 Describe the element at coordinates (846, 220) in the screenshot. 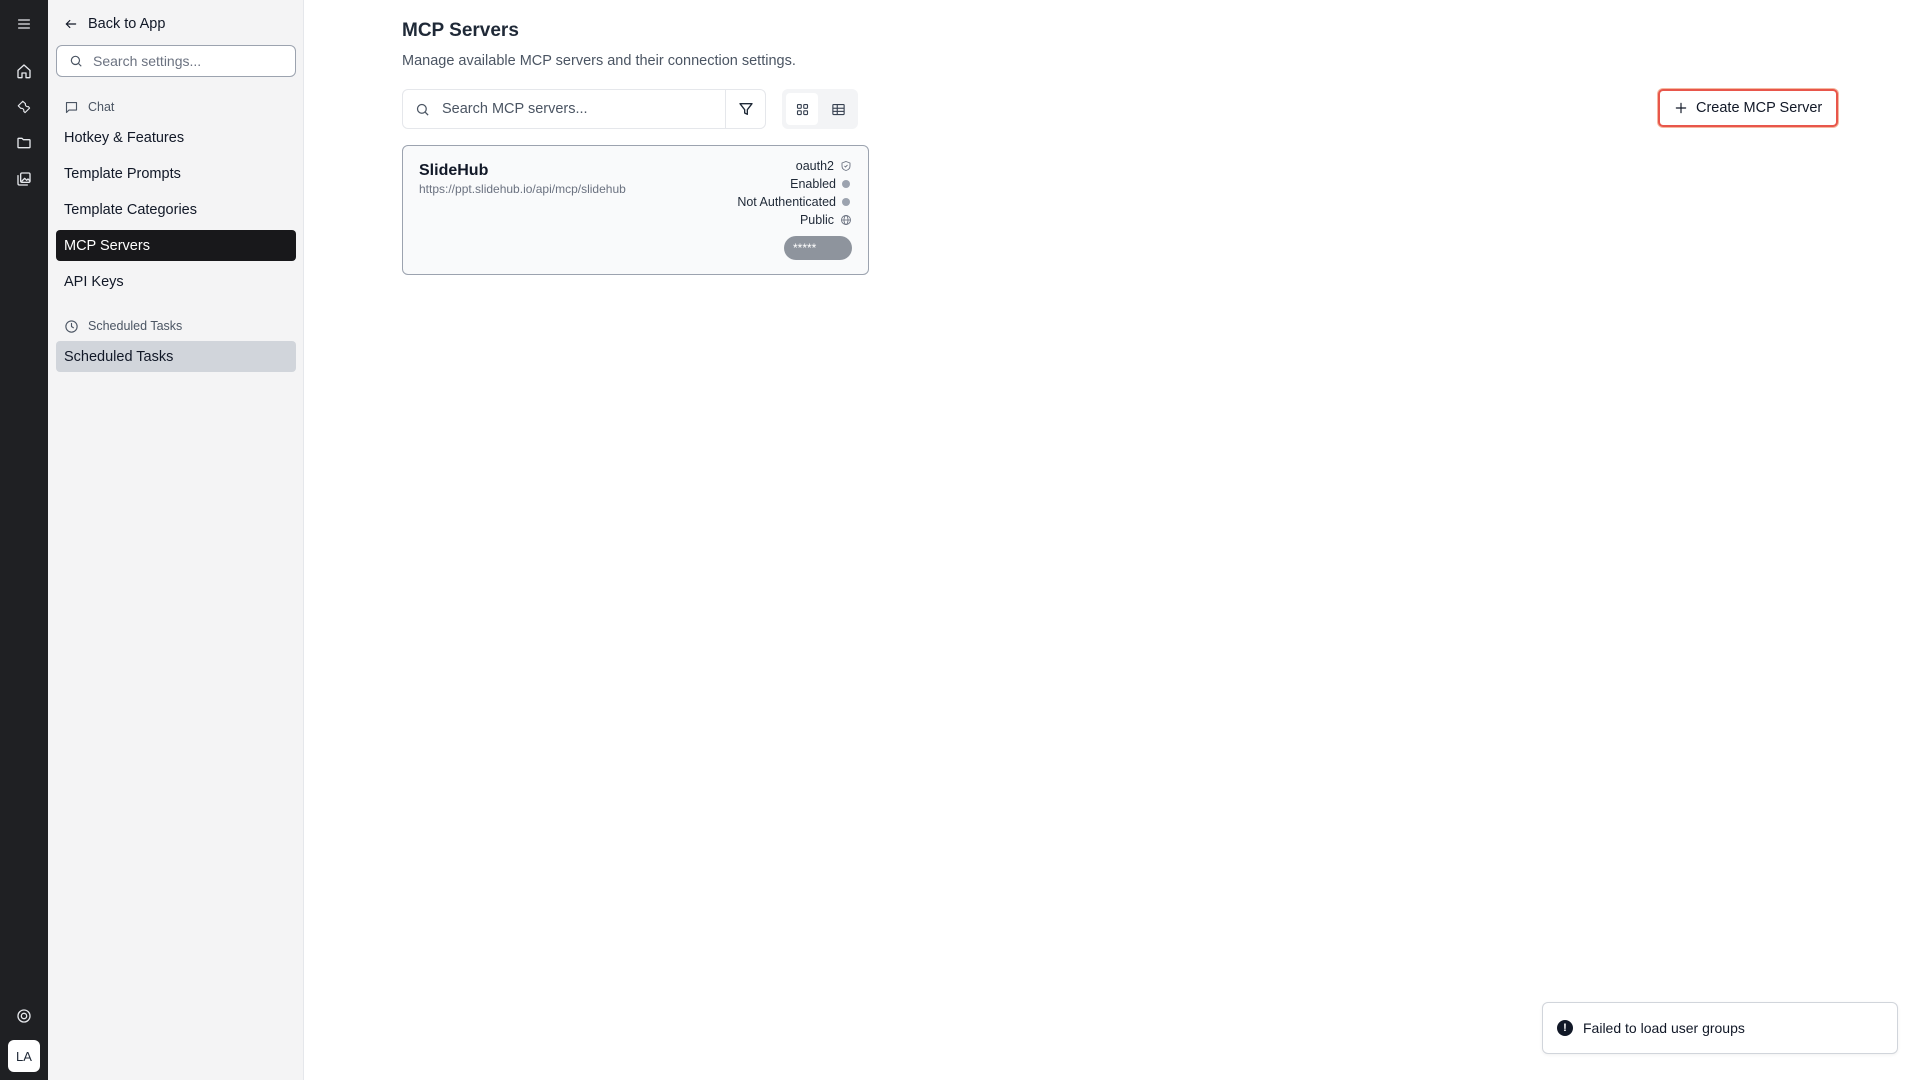

I see `globe-icon` at that location.